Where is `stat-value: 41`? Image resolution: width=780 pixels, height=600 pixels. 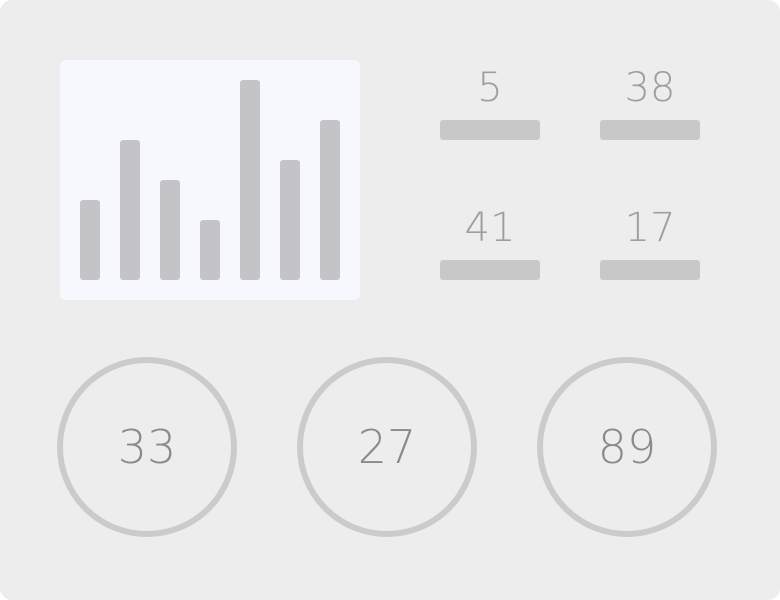
stat-value: 41 is located at coordinates (490, 228).